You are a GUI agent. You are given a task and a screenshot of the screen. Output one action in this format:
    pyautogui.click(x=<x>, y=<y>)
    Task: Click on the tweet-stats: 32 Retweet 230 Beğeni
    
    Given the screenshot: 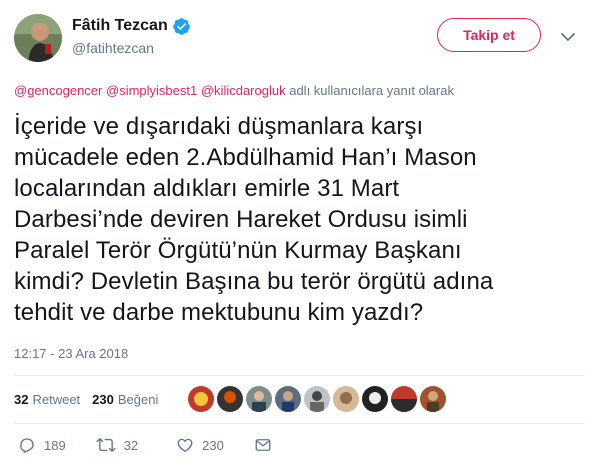 What is the action you would take?
    pyautogui.click(x=231, y=399)
    